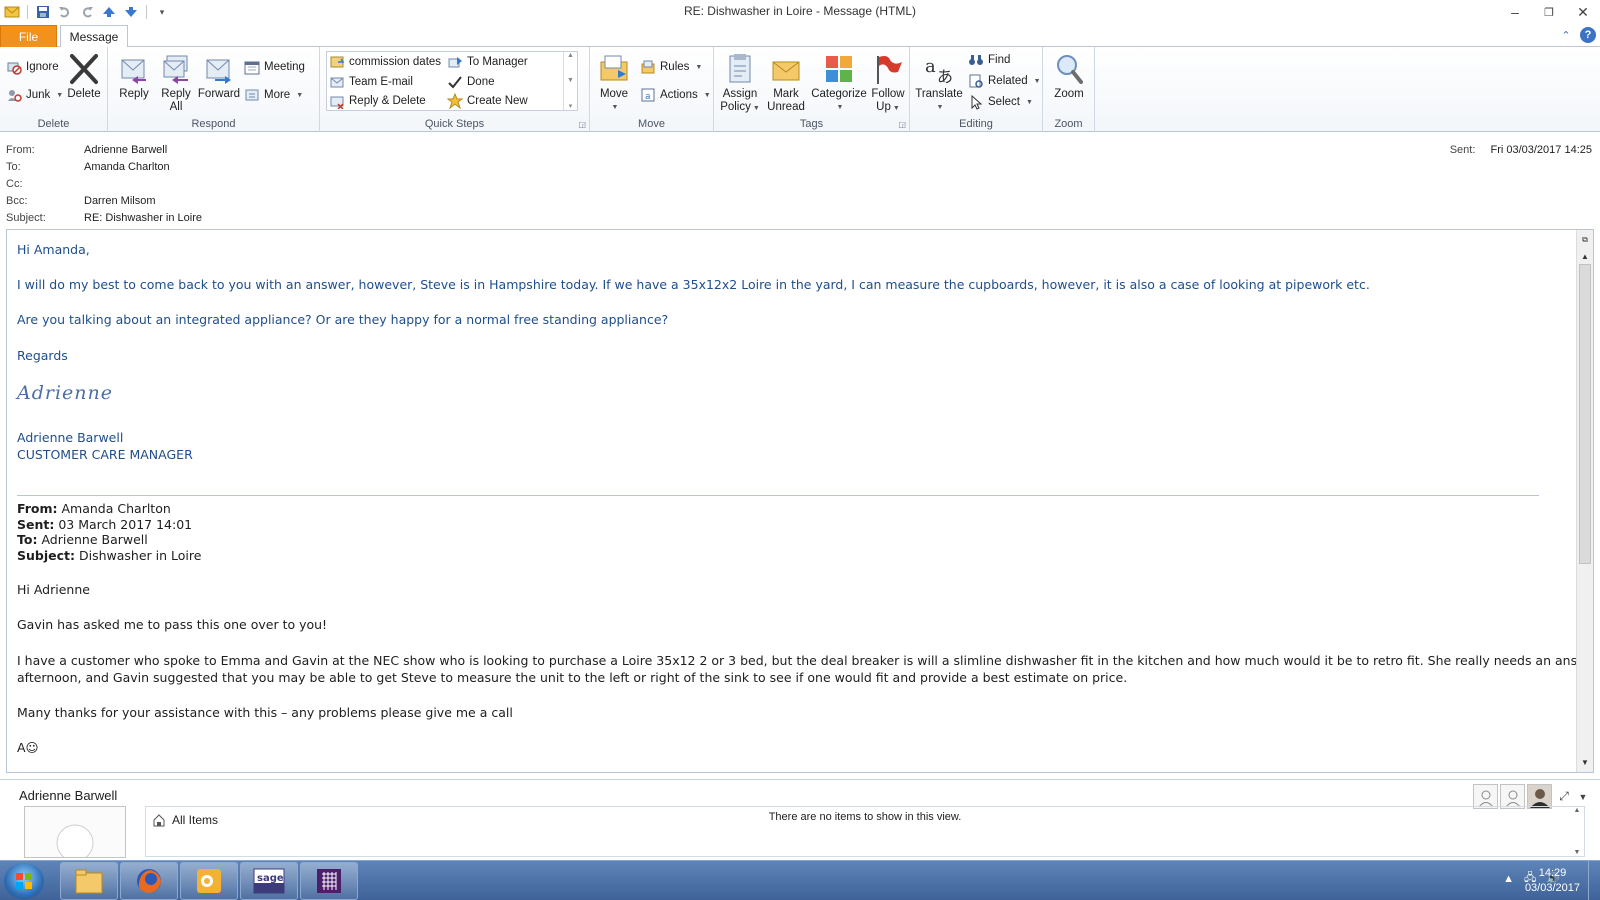 This screenshot has width=1600, height=900. What do you see at coordinates (471, 82) in the screenshot?
I see `quickstep-done: Done` at bounding box center [471, 82].